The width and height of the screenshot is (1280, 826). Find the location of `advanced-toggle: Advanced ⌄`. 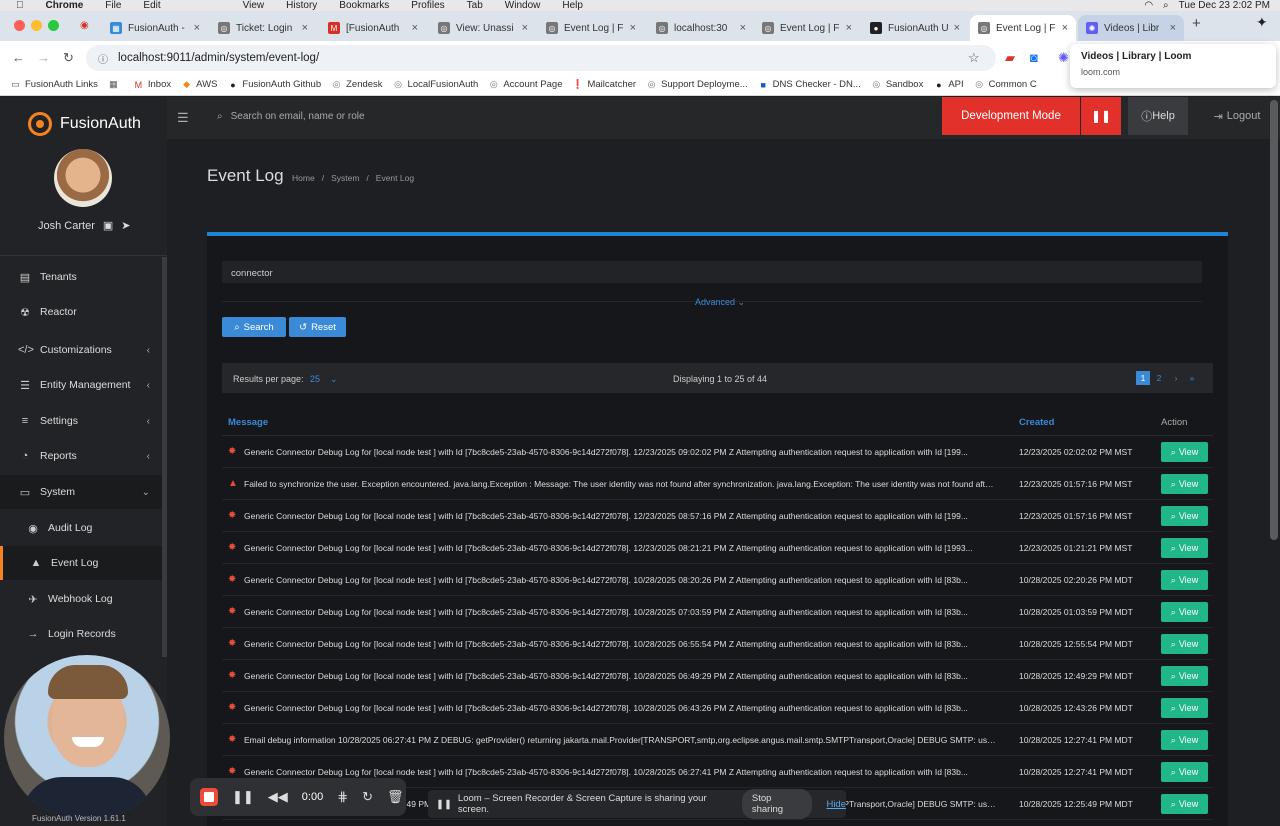

advanced-toggle: Advanced ⌄ is located at coordinates (720, 302).